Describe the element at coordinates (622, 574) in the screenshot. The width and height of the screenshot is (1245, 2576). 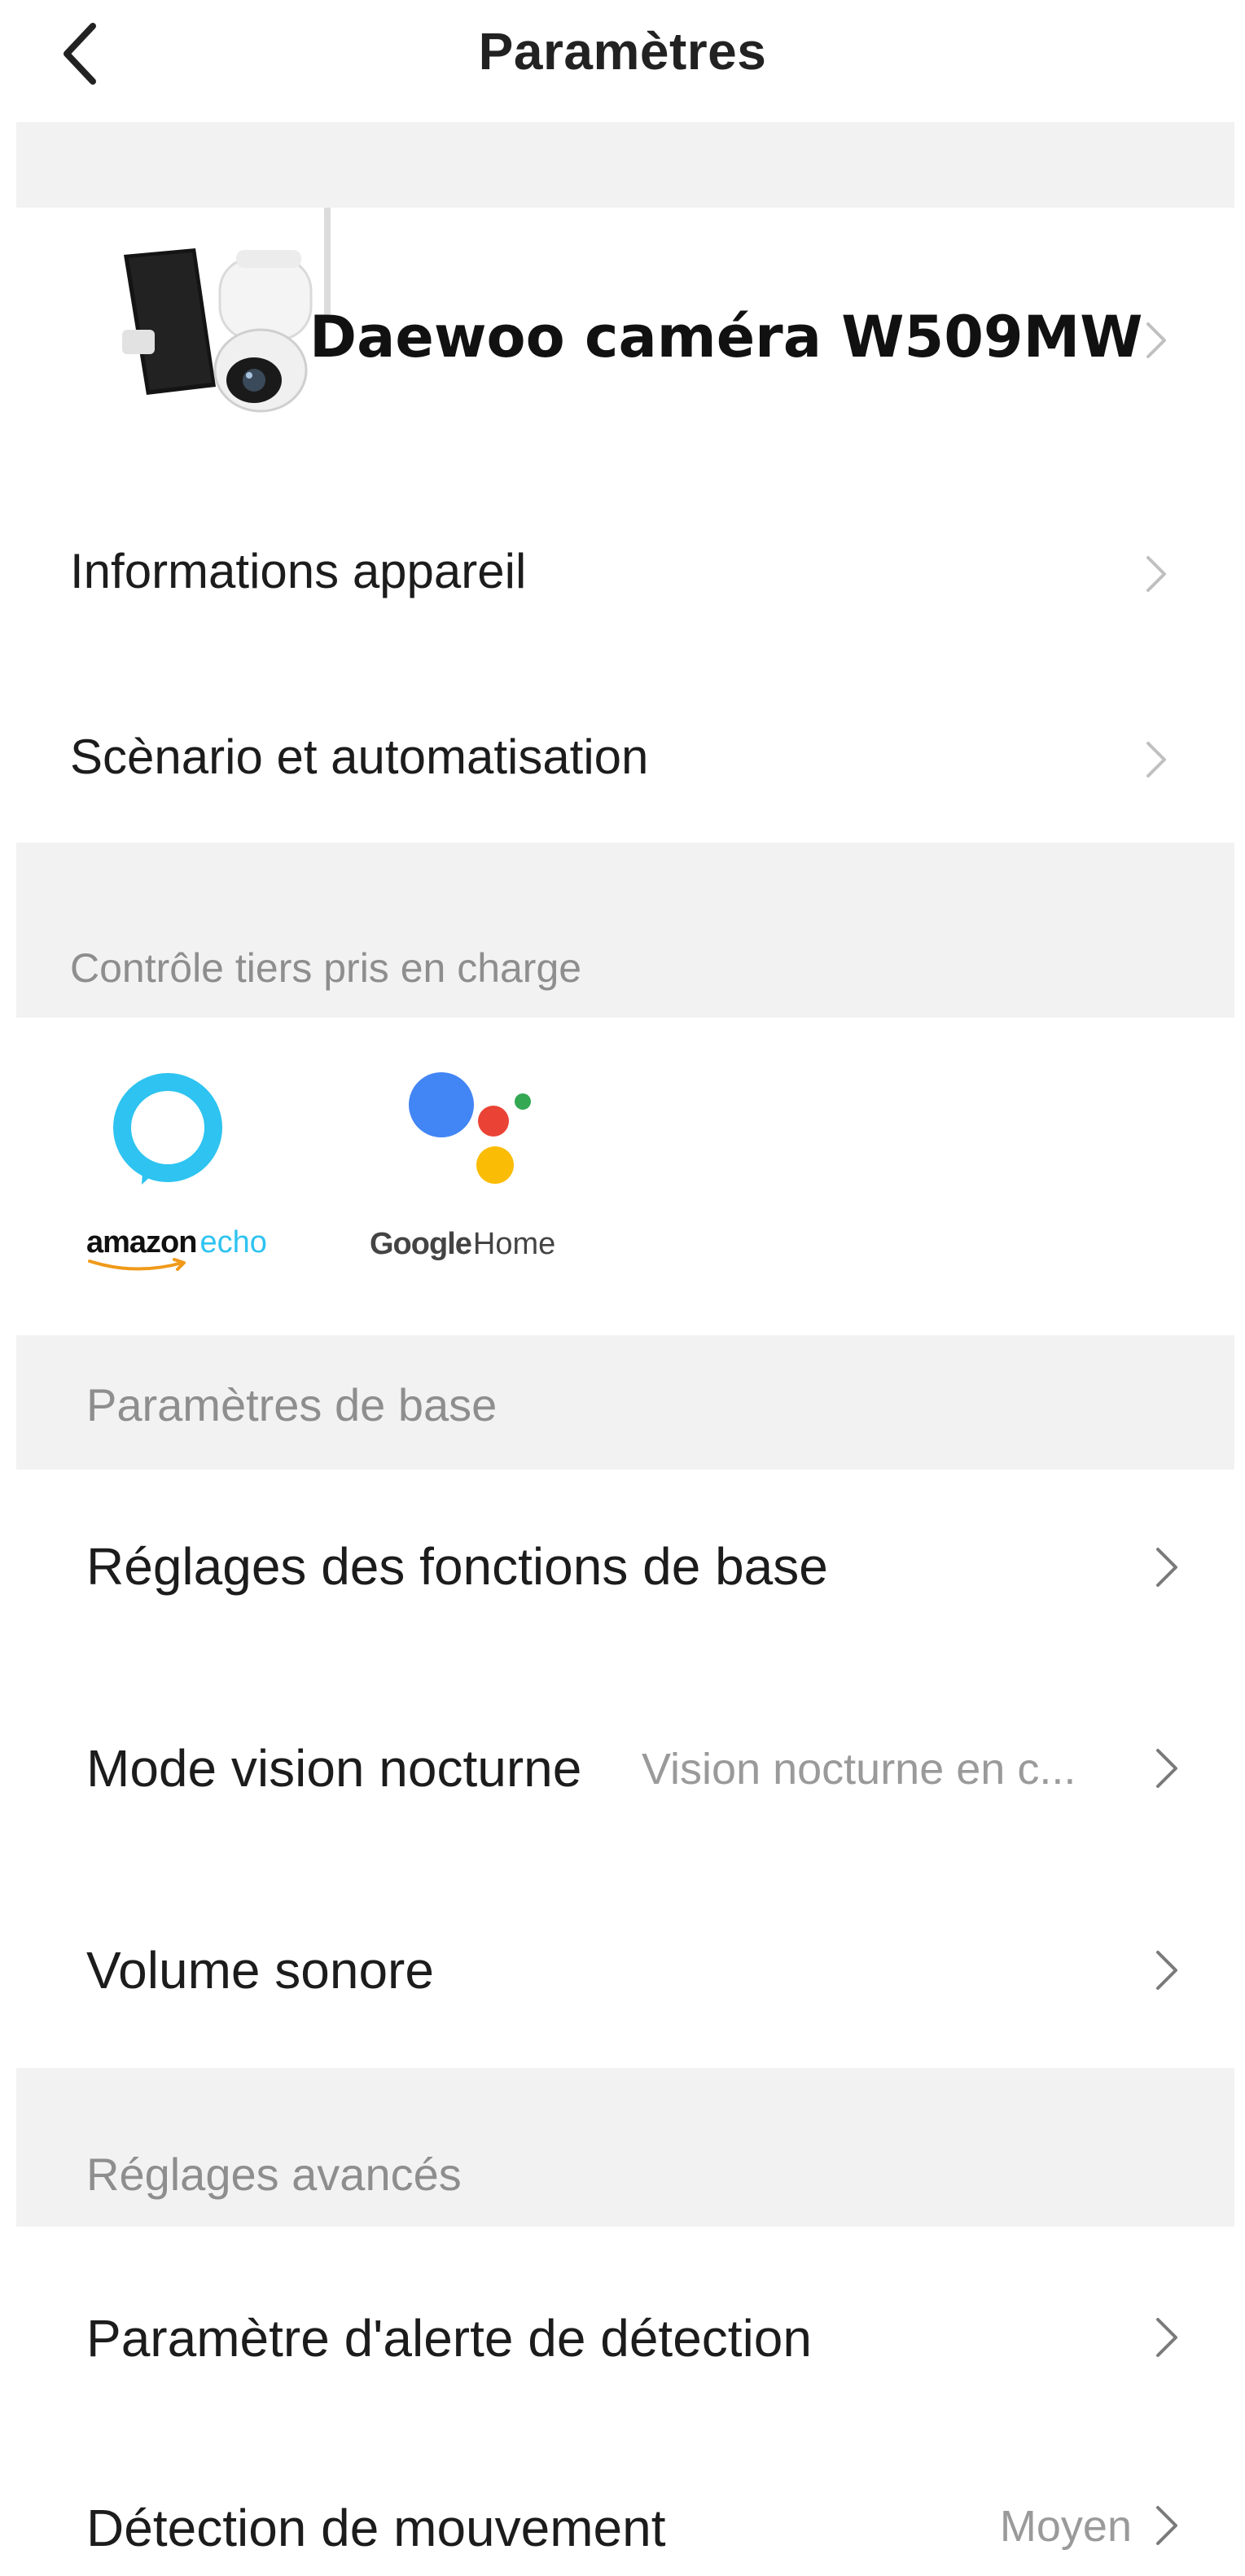
I see `menu-item-device-info: Informations appareil` at that location.